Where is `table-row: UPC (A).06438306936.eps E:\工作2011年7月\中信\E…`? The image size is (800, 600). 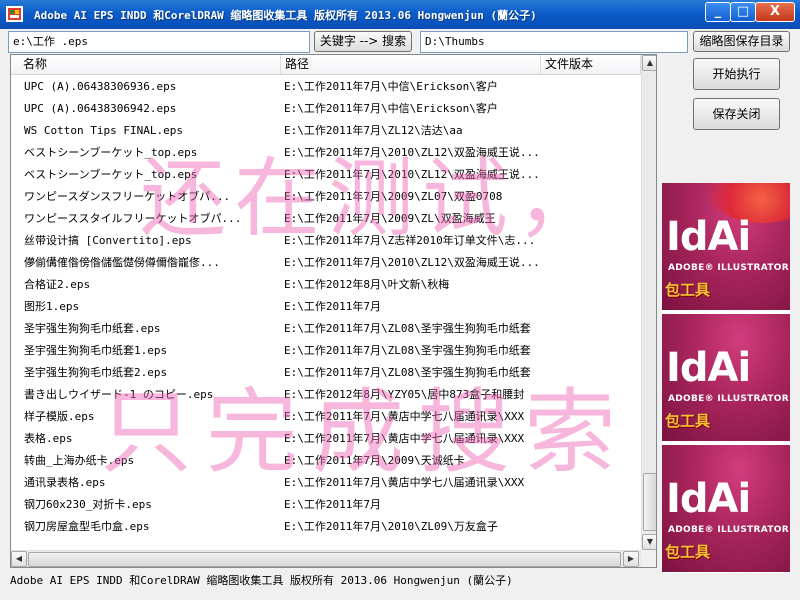 table-row: UPC (A).06438306936.eps E:\工作2011年7月\中信\E… is located at coordinates (326, 87).